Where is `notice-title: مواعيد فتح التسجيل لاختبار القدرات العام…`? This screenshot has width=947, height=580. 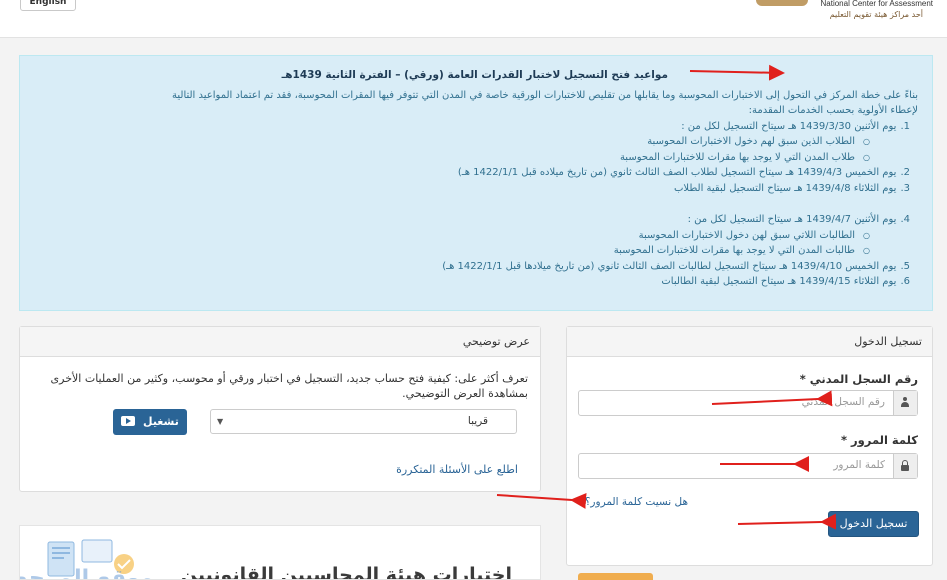 notice-title: مواعيد فتح التسجيل لاختبار القدرات العام… is located at coordinates (474, 75).